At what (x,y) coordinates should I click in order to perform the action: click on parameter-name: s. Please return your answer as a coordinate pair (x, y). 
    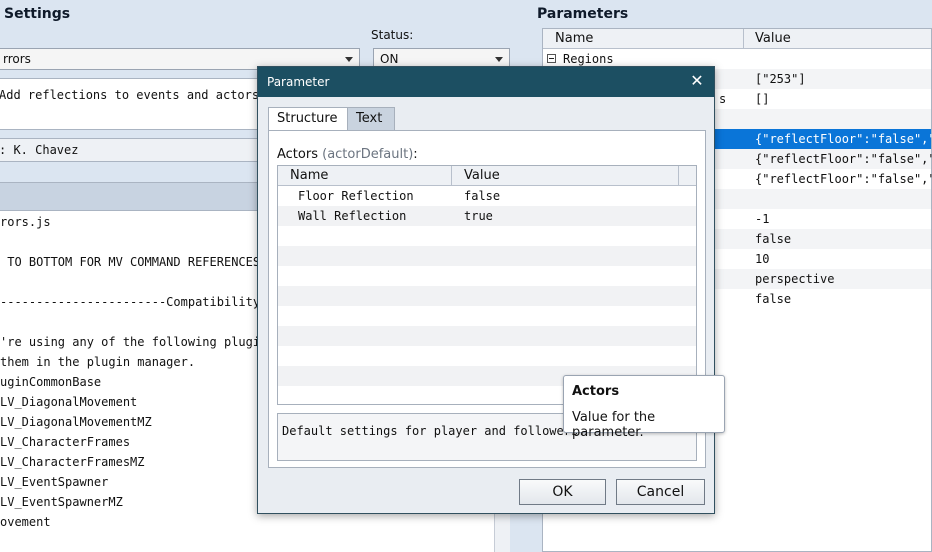
    Looking at the image, I should click on (723, 99).